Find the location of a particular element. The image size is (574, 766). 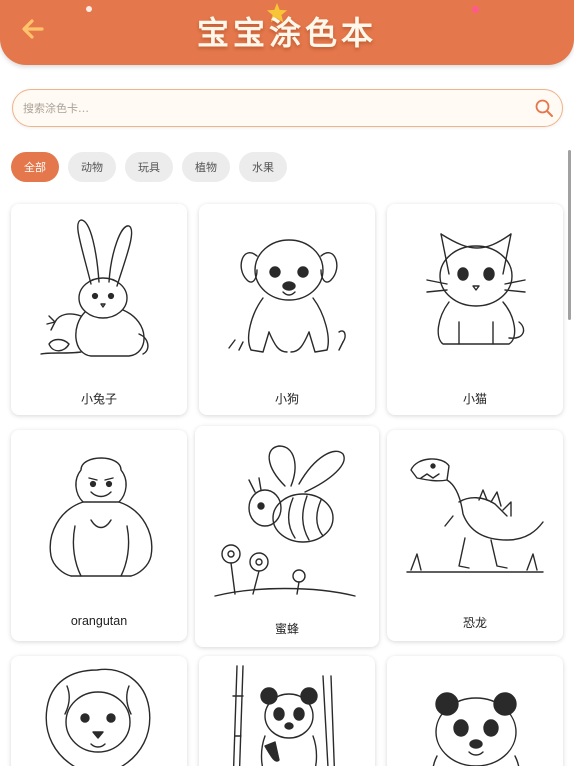

card-label: 小兔子 is located at coordinates (98, 399).